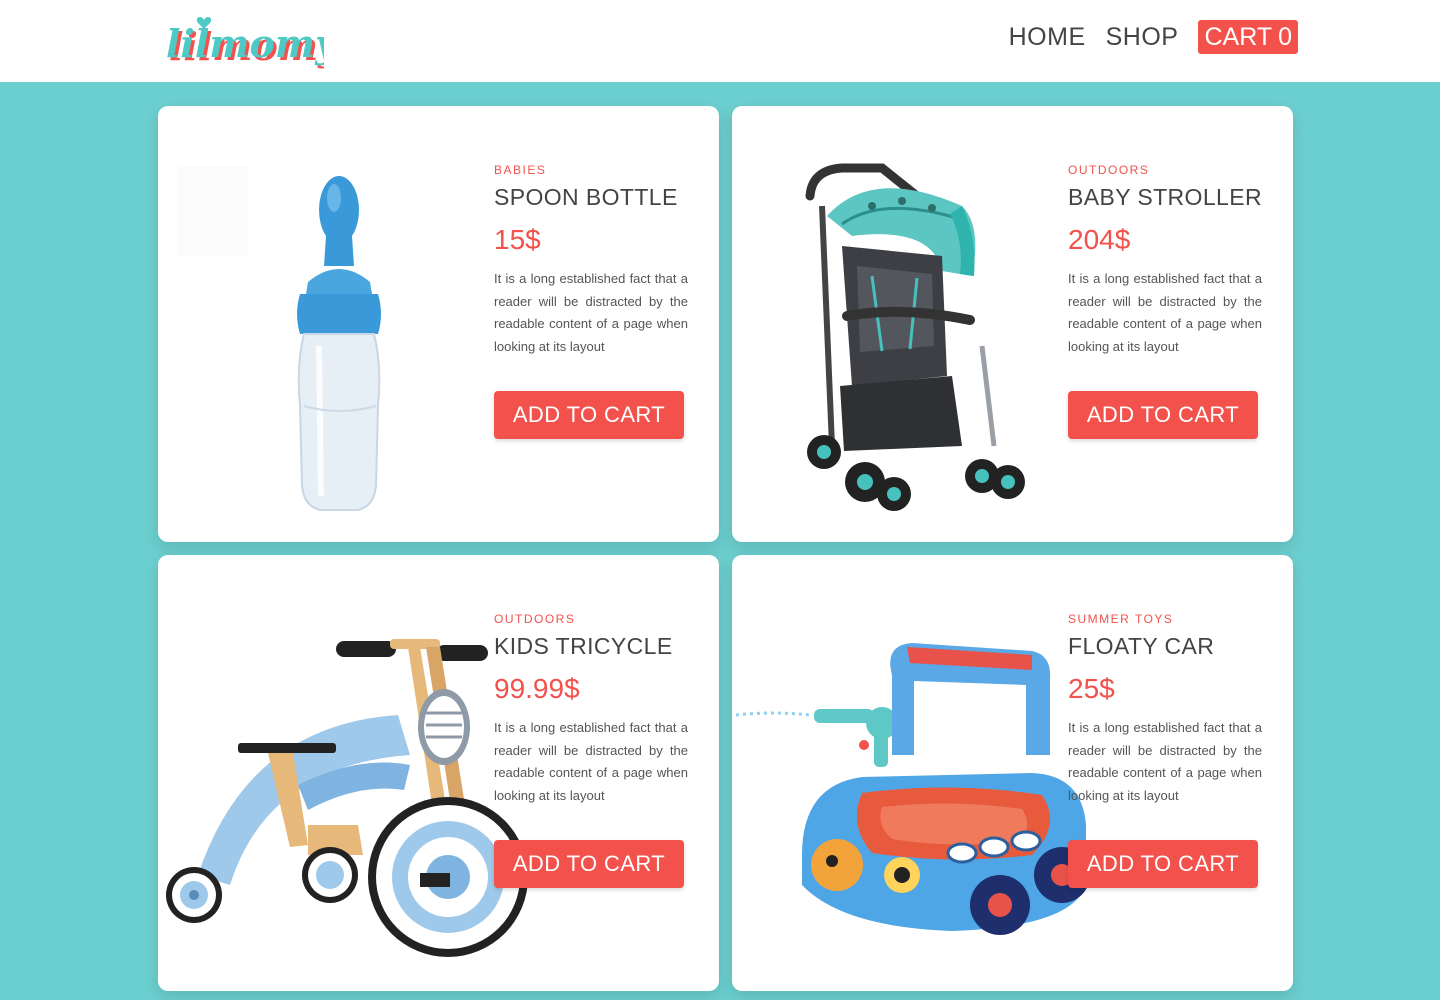  Describe the element at coordinates (537, 688) in the screenshot. I see `product-price: 99.99$` at that location.